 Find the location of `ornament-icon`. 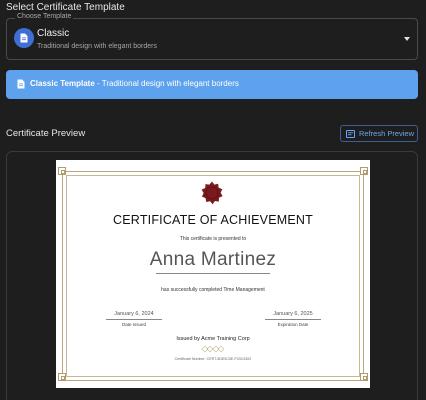

ornament-icon is located at coordinates (213, 349).